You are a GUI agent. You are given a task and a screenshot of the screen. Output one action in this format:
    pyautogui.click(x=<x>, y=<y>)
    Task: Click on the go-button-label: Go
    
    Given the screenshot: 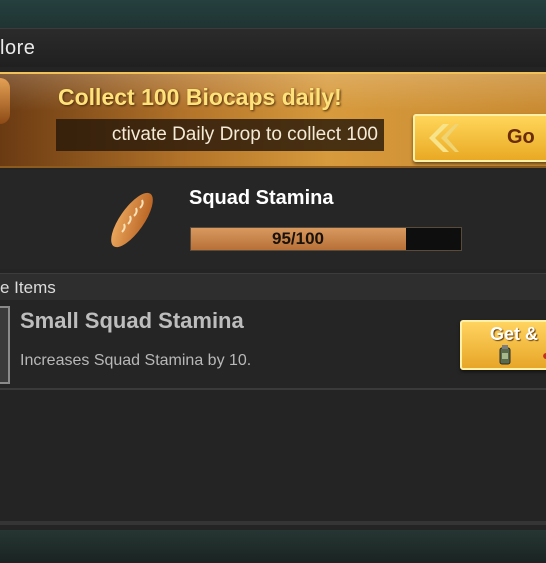 What is the action you would take?
    pyautogui.click(x=521, y=137)
    